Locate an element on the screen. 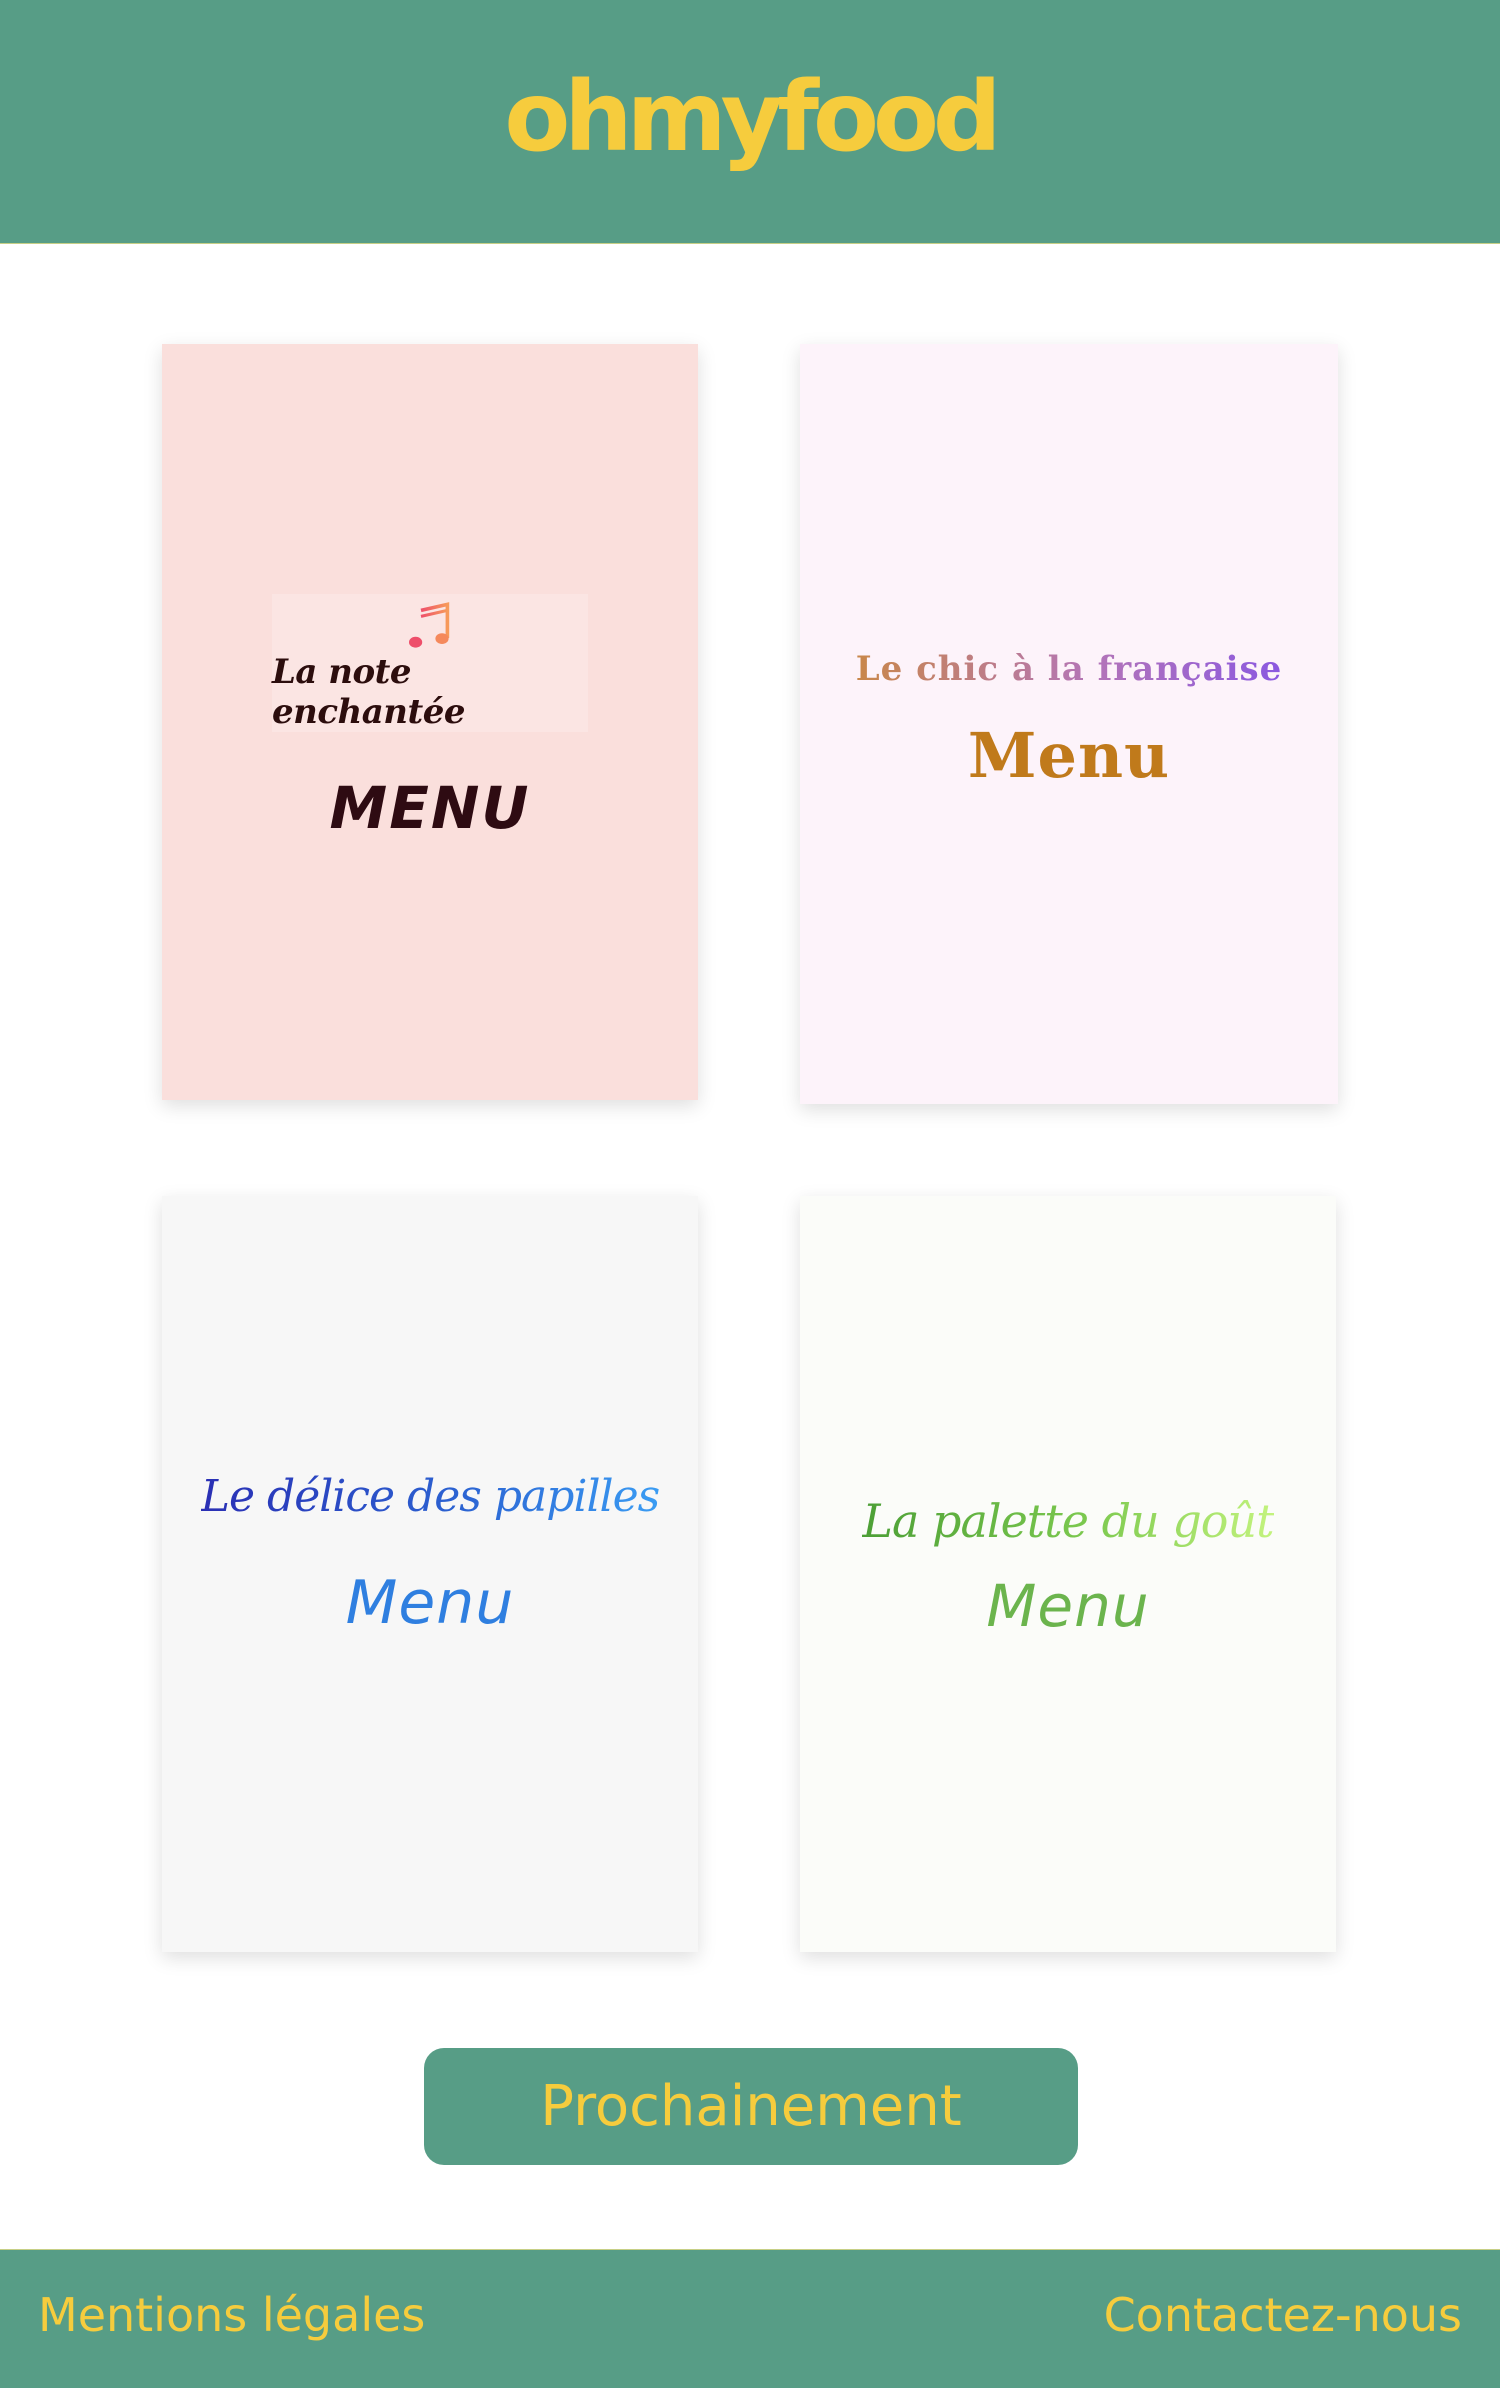  legal-notice-link: Mentions légales is located at coordinates (231, 2315).